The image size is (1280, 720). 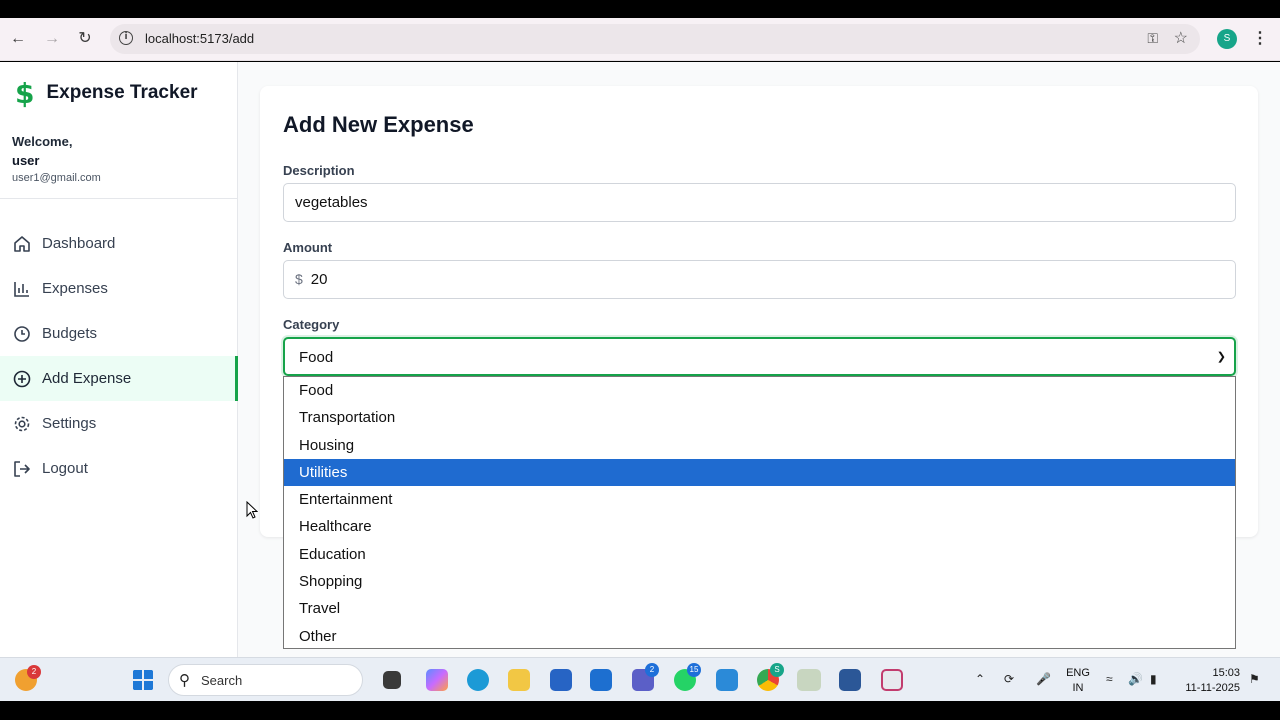 What do you see at coordinates (759, 499) in the screenshot?
I see `dropdown-option: Entertainment` at bounding box center [759, 499].